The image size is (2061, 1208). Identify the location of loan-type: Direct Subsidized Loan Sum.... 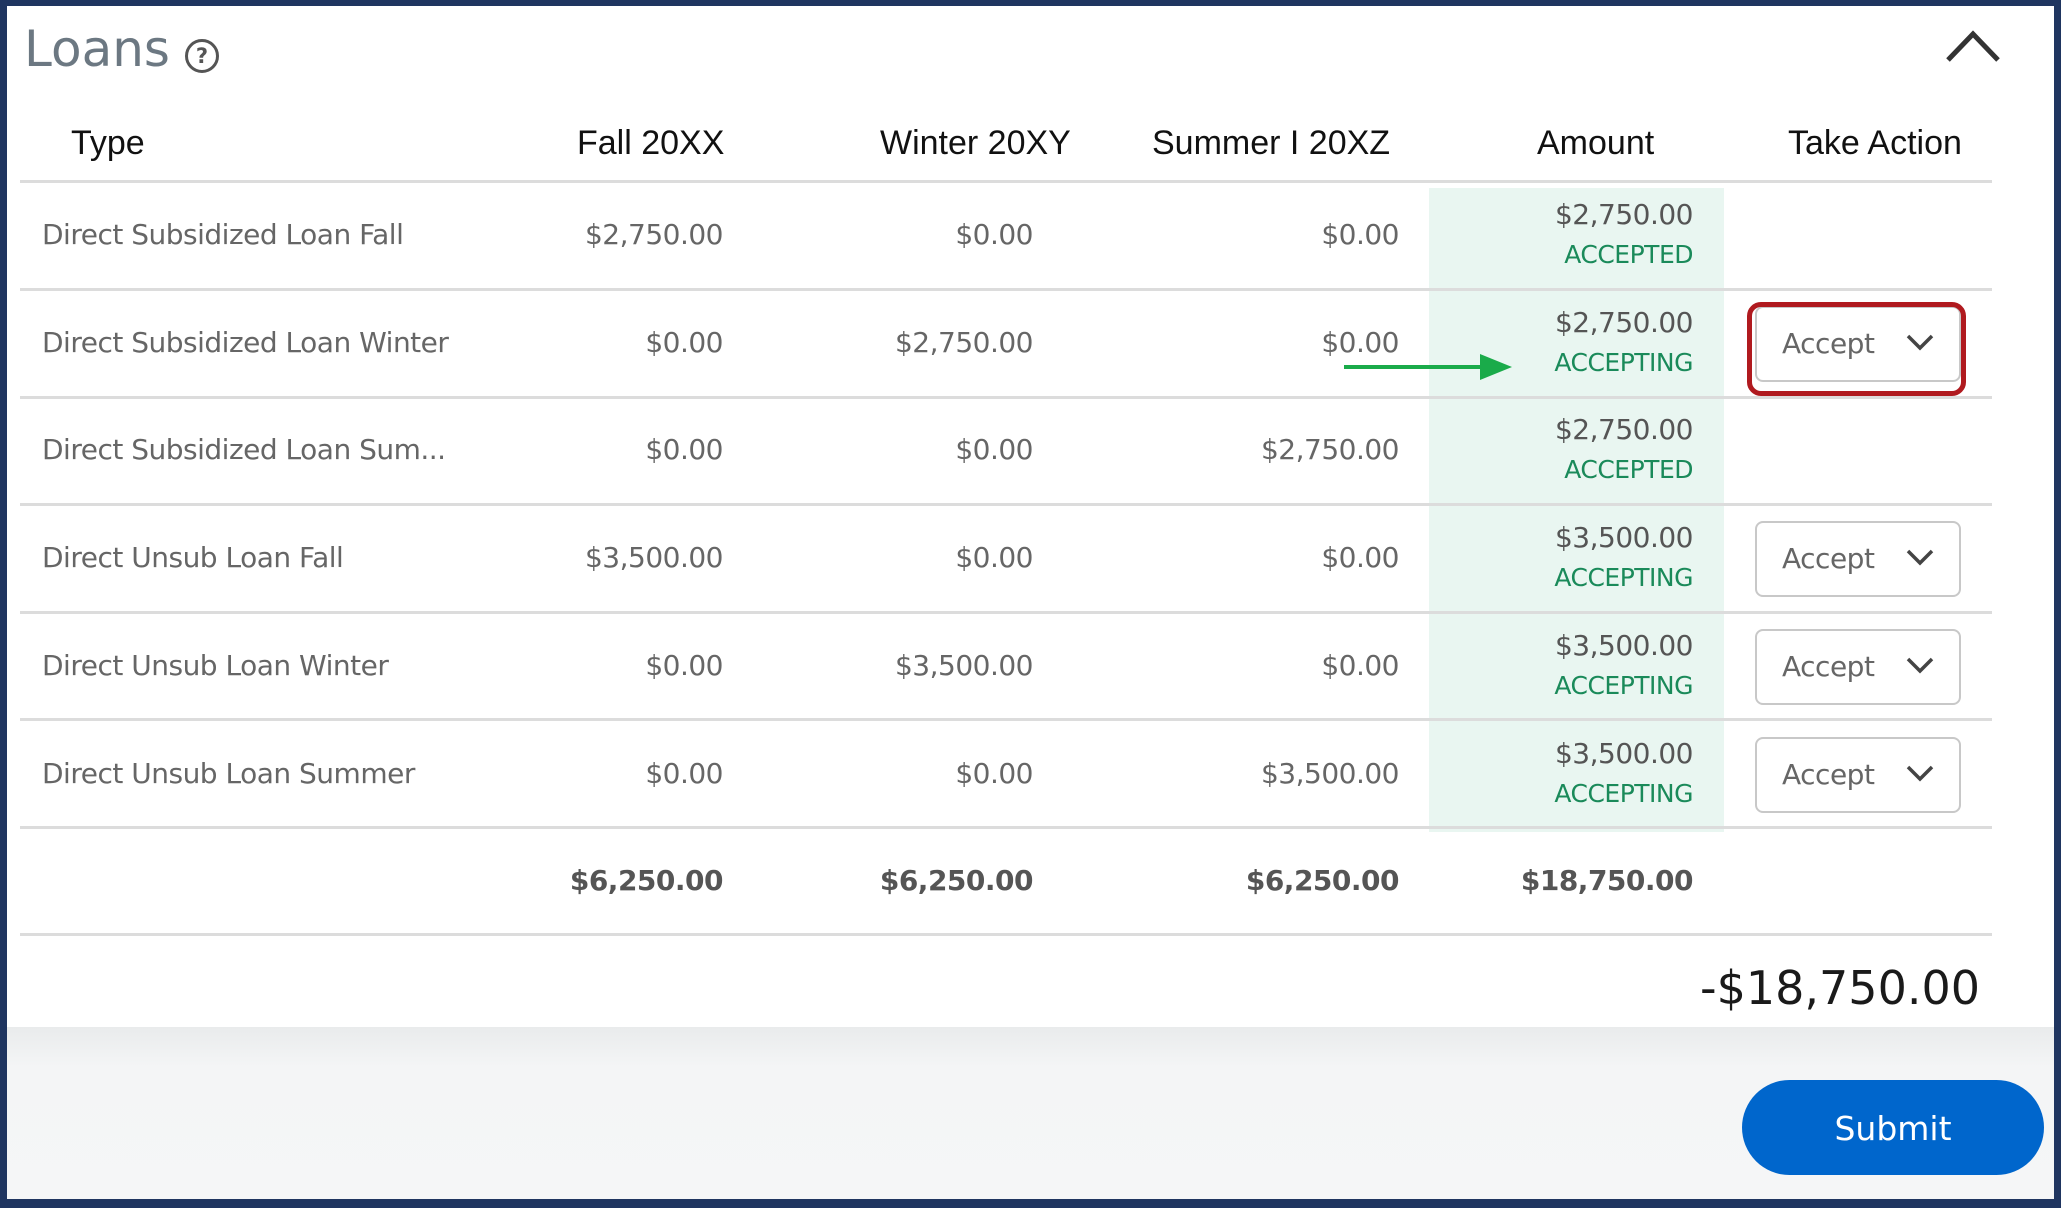
(244, 450).